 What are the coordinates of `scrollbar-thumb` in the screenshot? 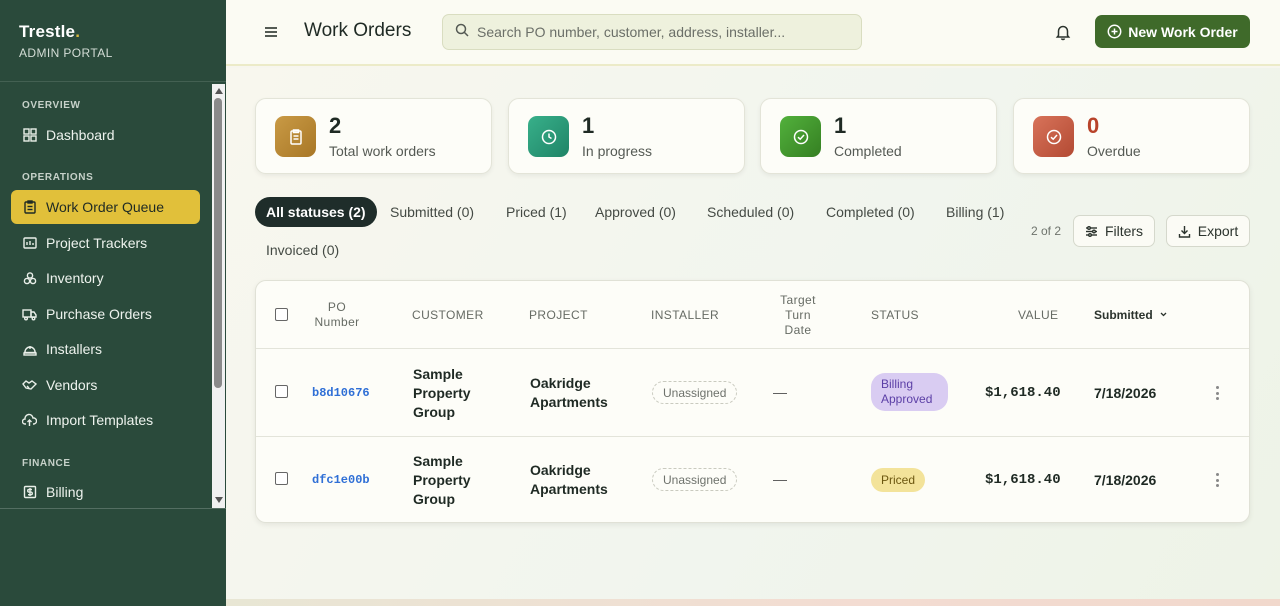 It's located at (218, 243).